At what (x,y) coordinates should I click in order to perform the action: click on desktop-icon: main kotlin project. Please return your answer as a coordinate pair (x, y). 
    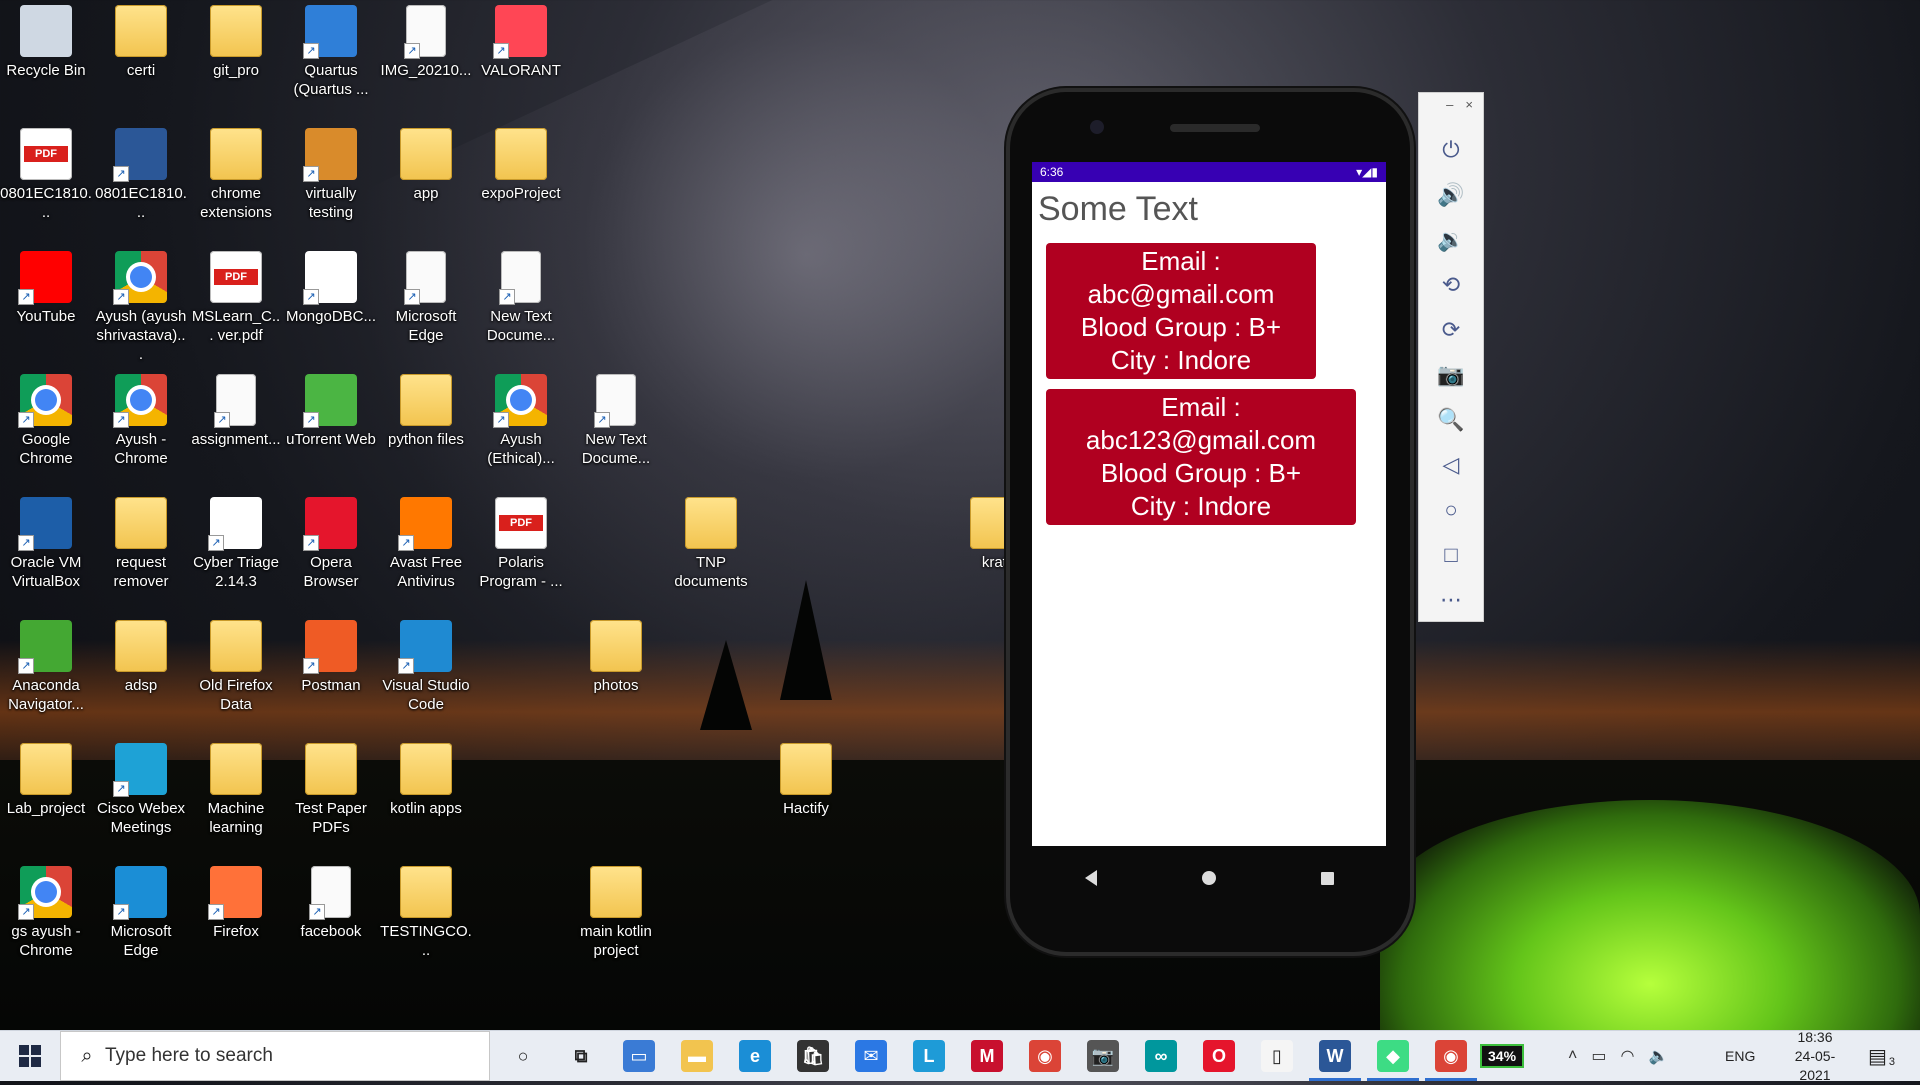
    Looking at the image, I should click on (616, 913).